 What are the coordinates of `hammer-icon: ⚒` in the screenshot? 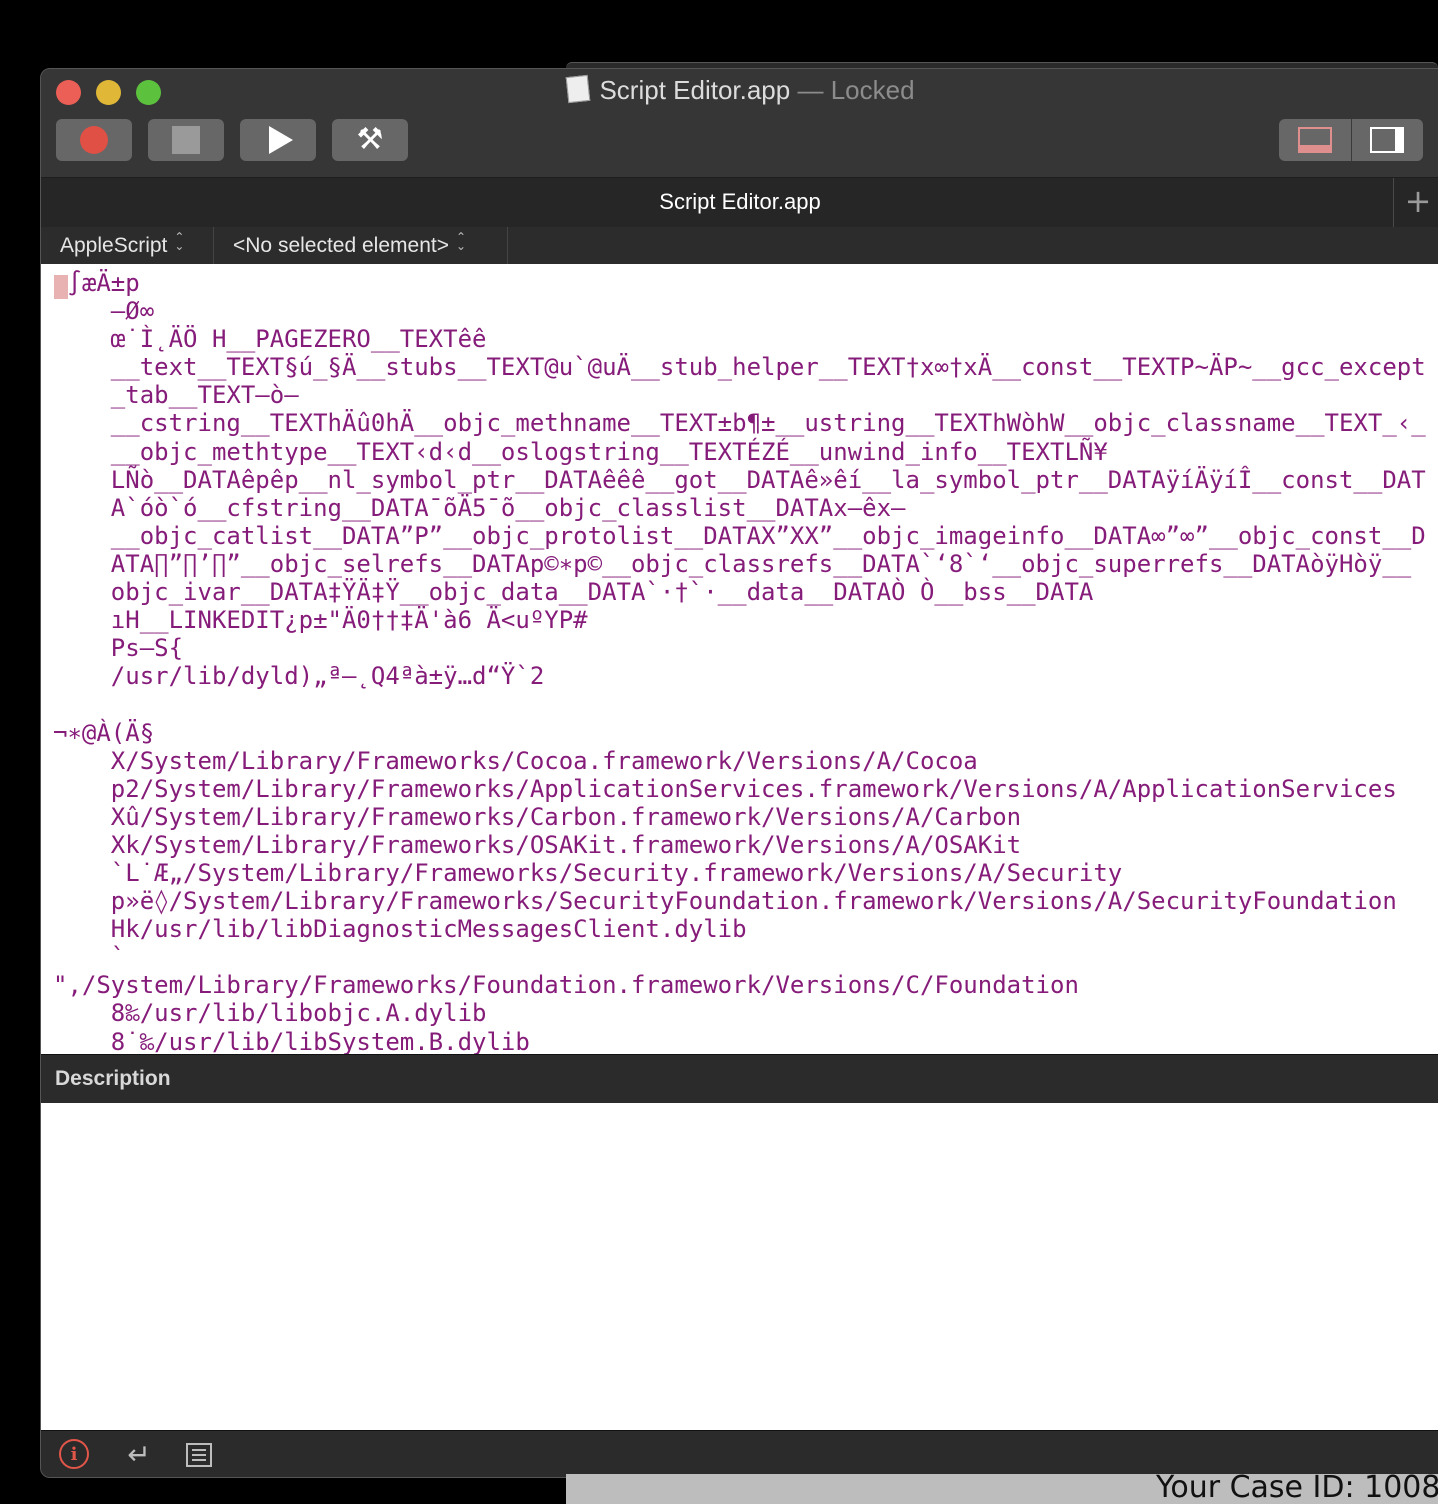 It's located at (370, 139).